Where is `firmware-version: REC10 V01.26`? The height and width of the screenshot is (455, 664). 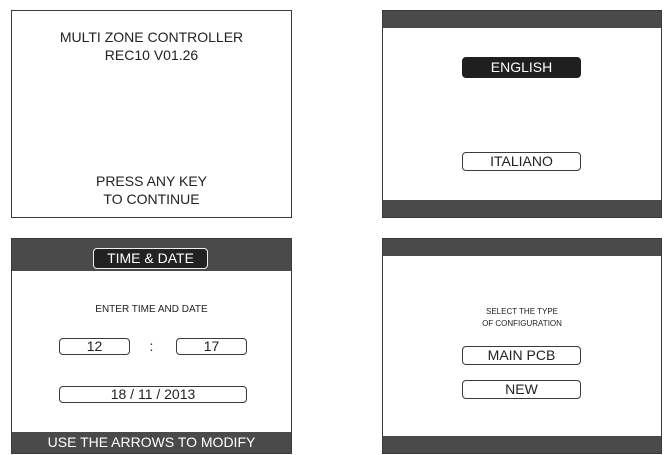 firmware-version: REC10 V01.26 is located at coordinates (151, 55).